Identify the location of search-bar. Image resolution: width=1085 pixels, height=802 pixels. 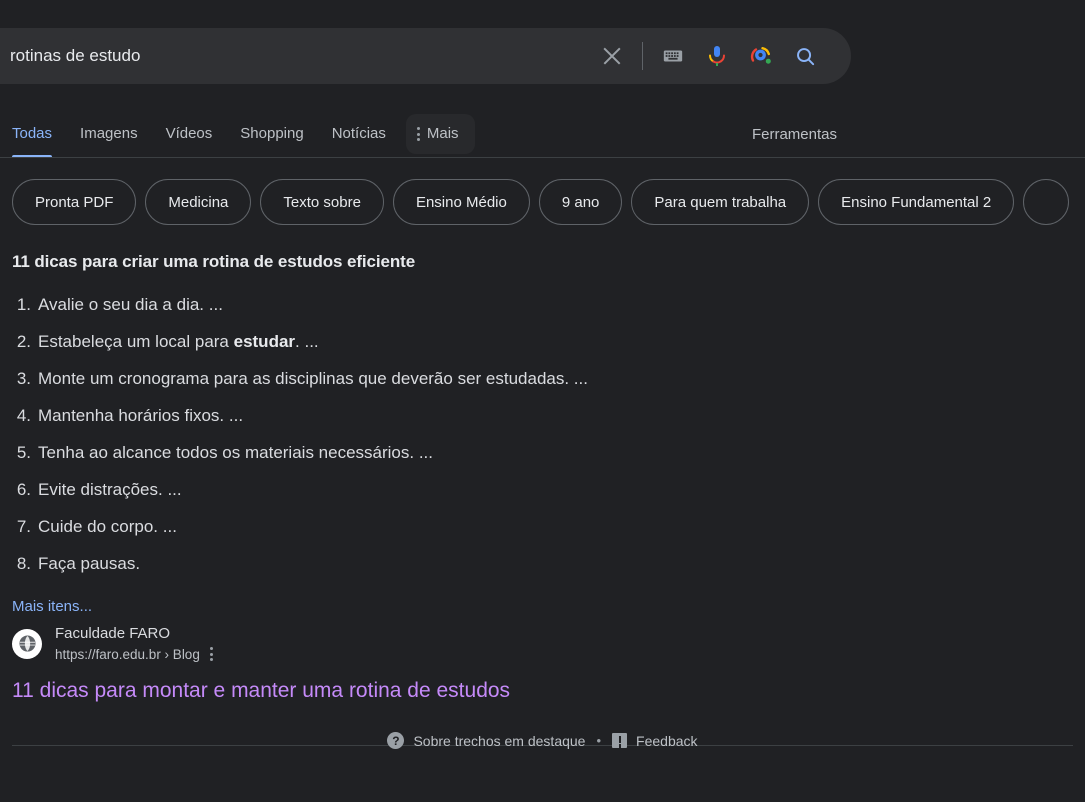
(425, 56).